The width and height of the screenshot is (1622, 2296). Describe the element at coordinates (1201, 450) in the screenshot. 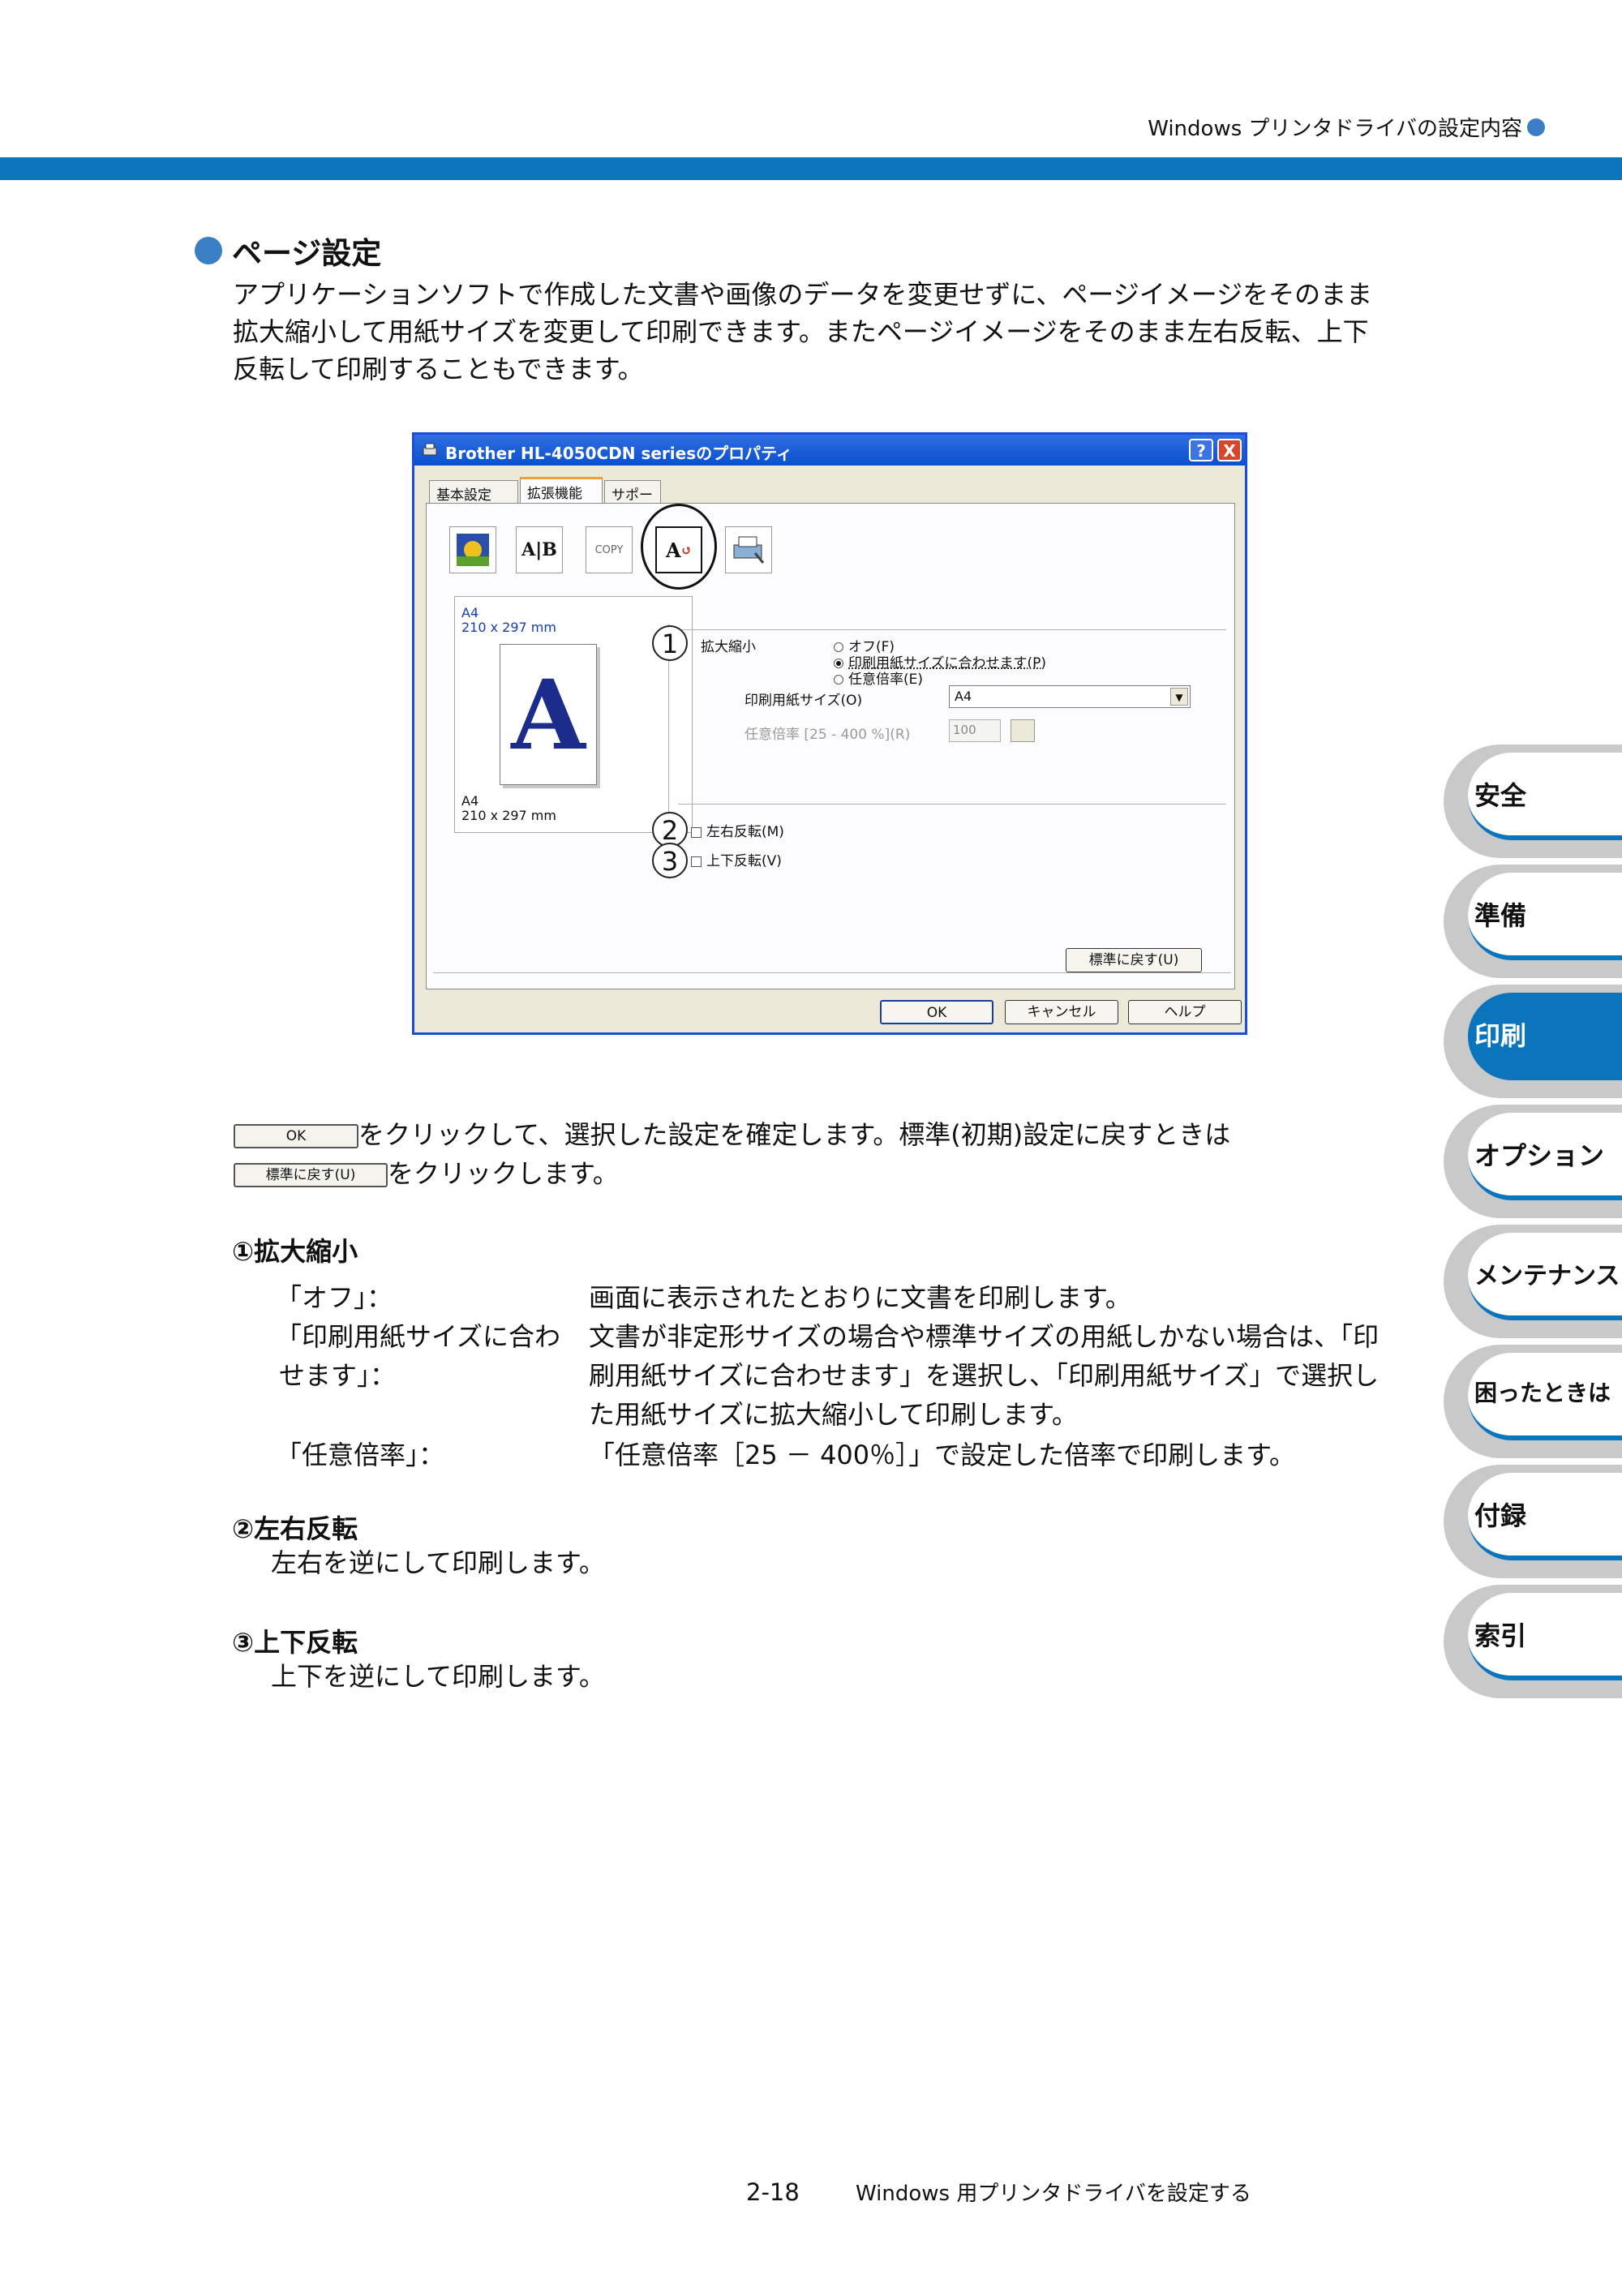

I see `help-title-button: ?` at that location.